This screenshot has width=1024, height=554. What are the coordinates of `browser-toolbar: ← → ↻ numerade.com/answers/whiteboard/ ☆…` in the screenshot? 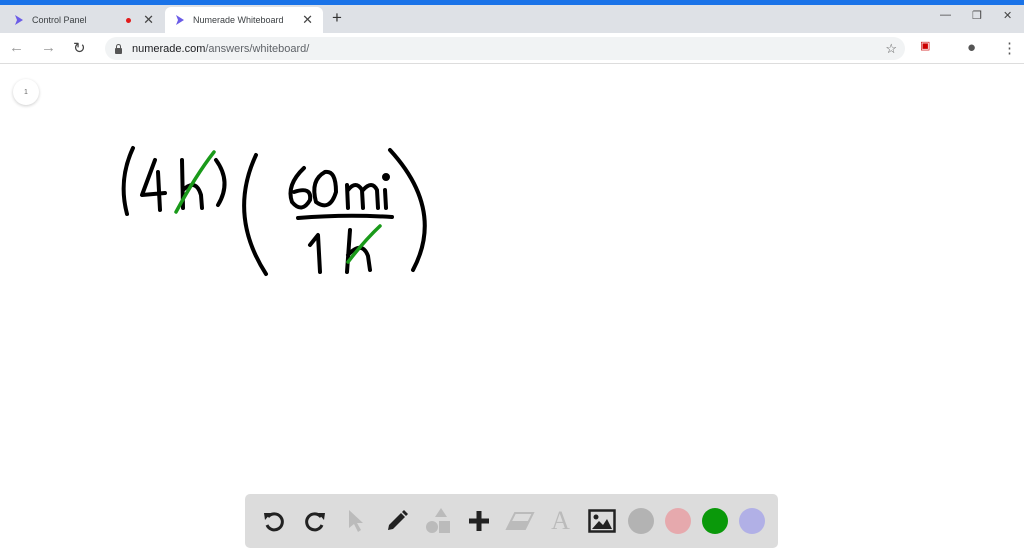 It's located at (512, 48).